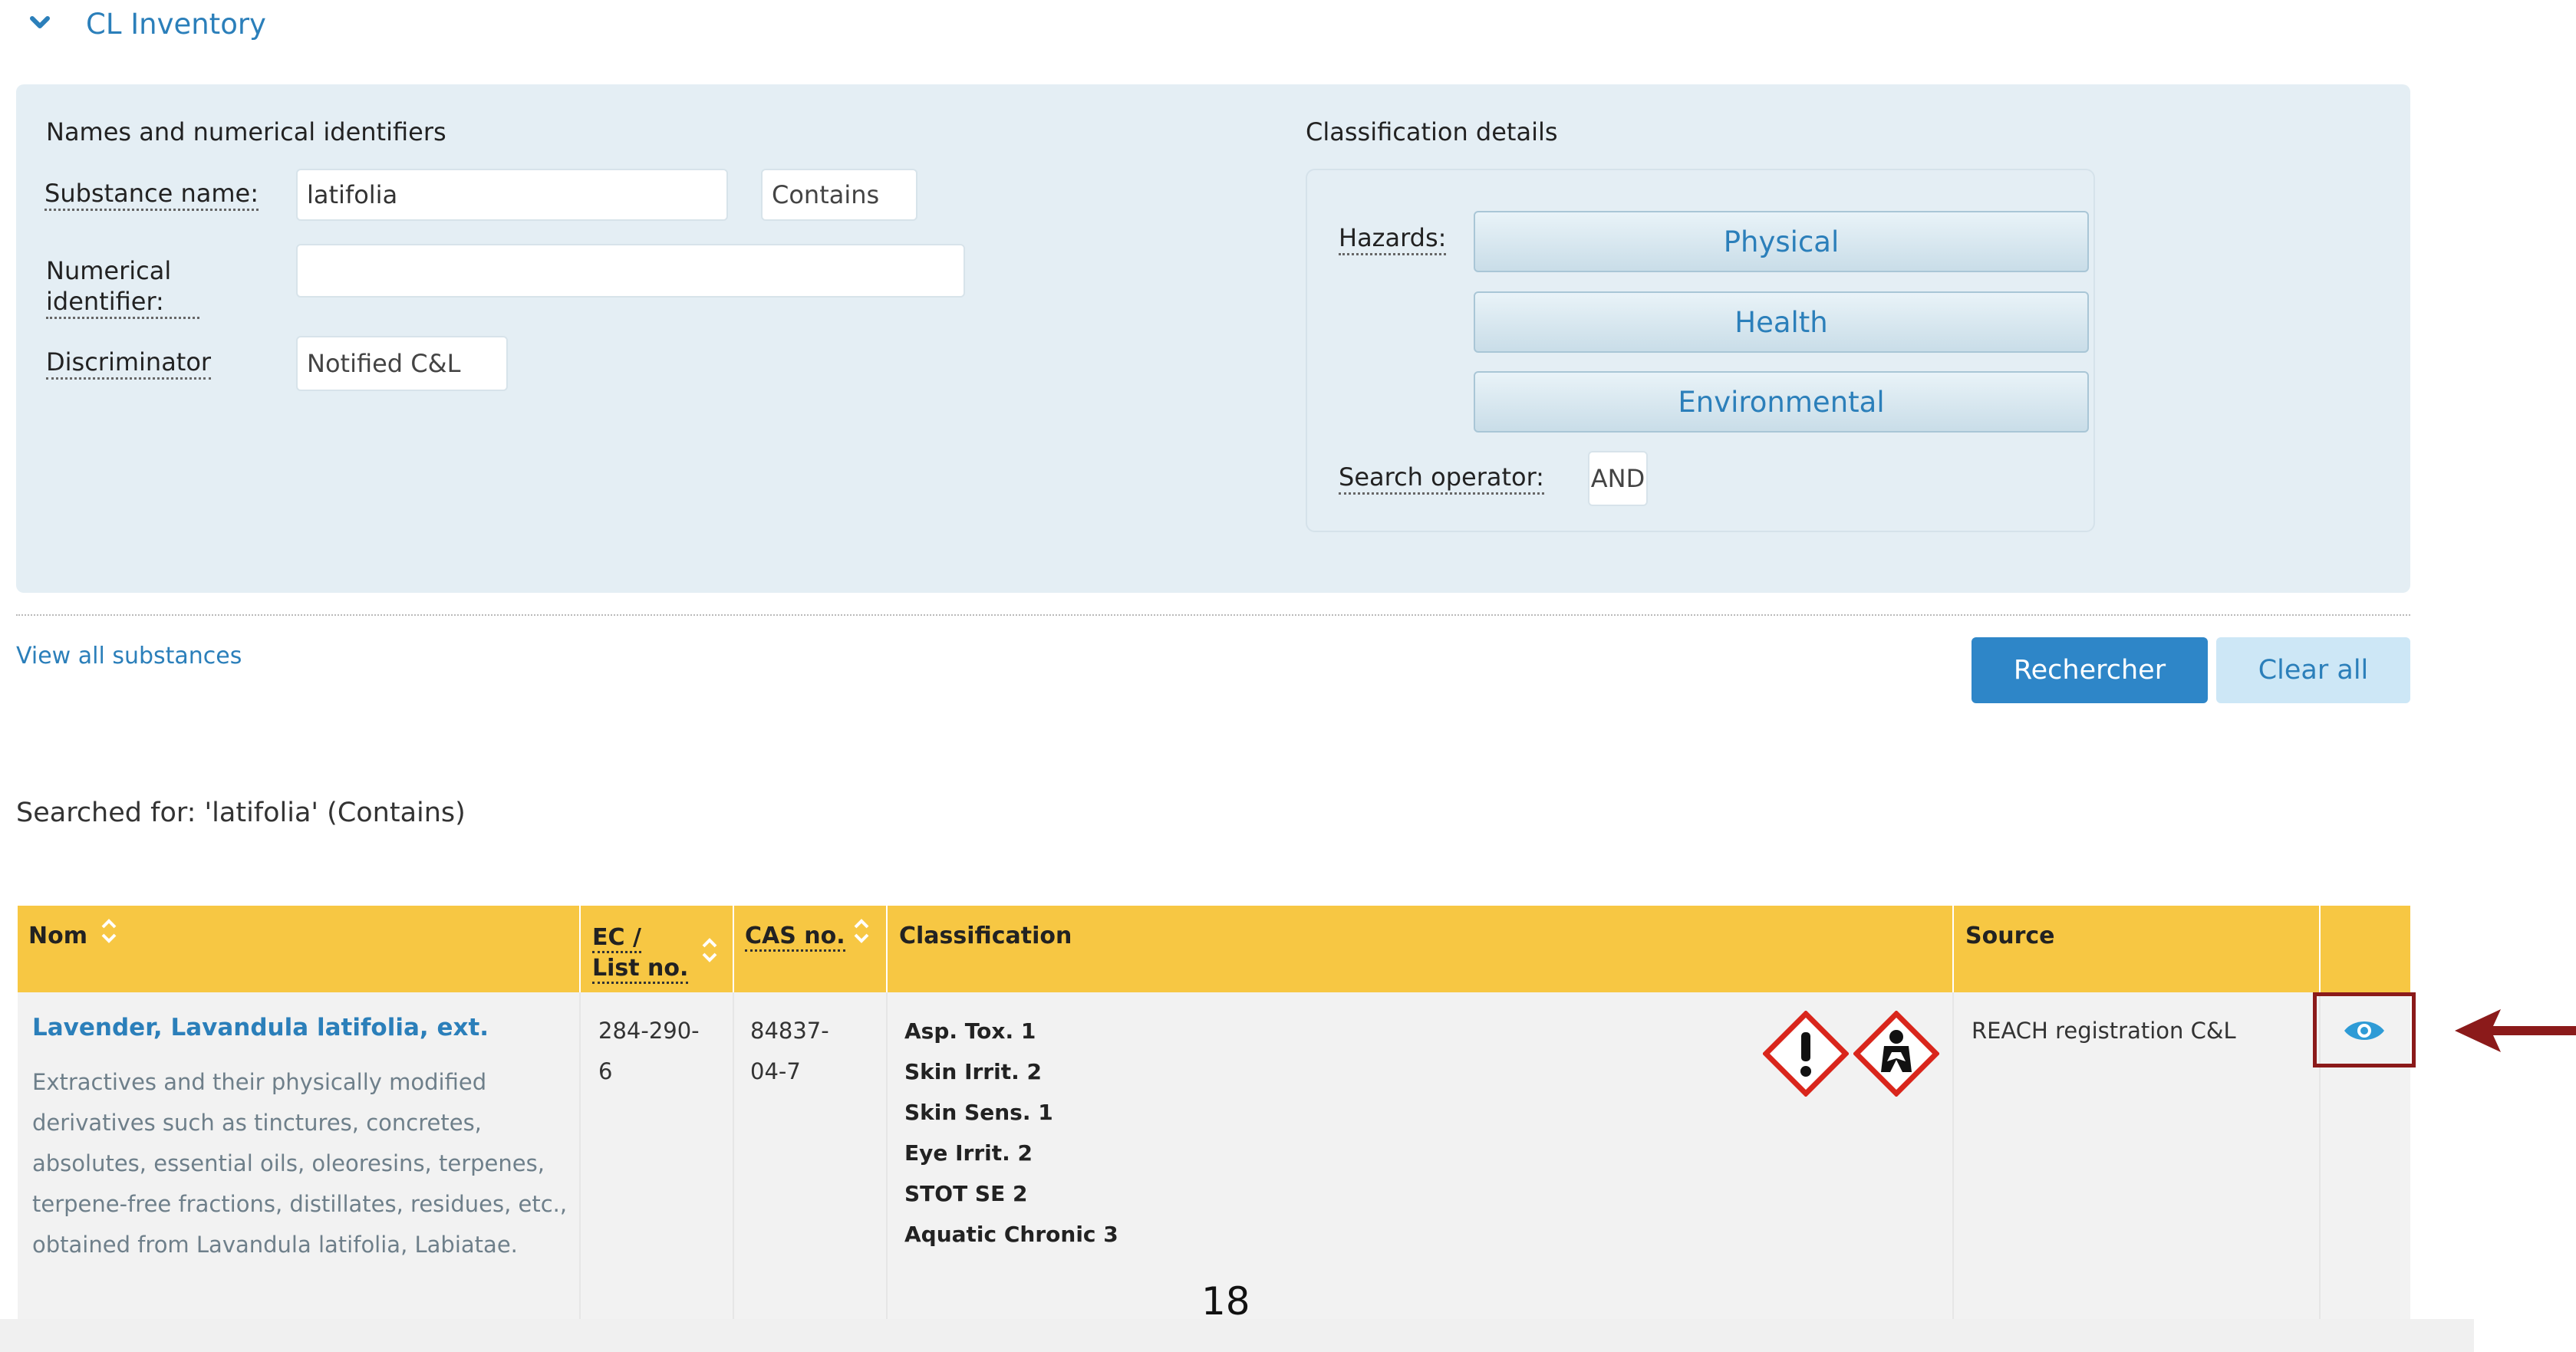 The image size is (2576, 1352). What do you see at coordinates (985, 936) in the screenshot?
I see `column-header-classification: Classification` at bounding box center [985, 936].